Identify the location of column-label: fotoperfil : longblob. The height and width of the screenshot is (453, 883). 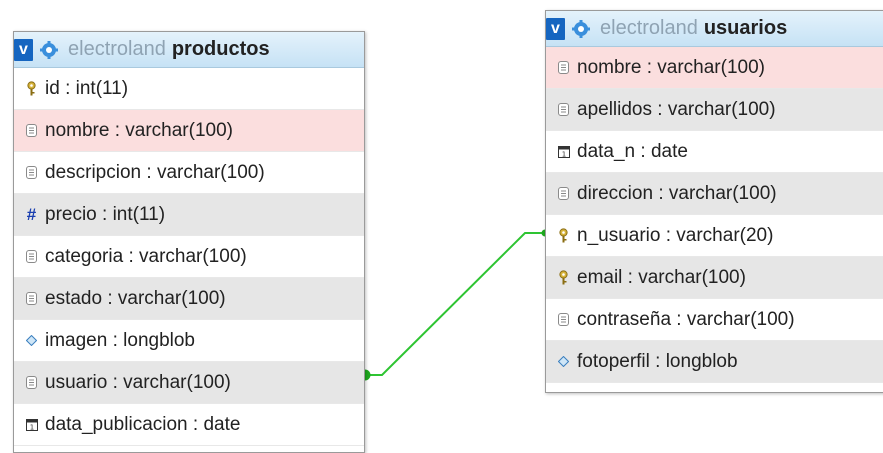
(657, 361).